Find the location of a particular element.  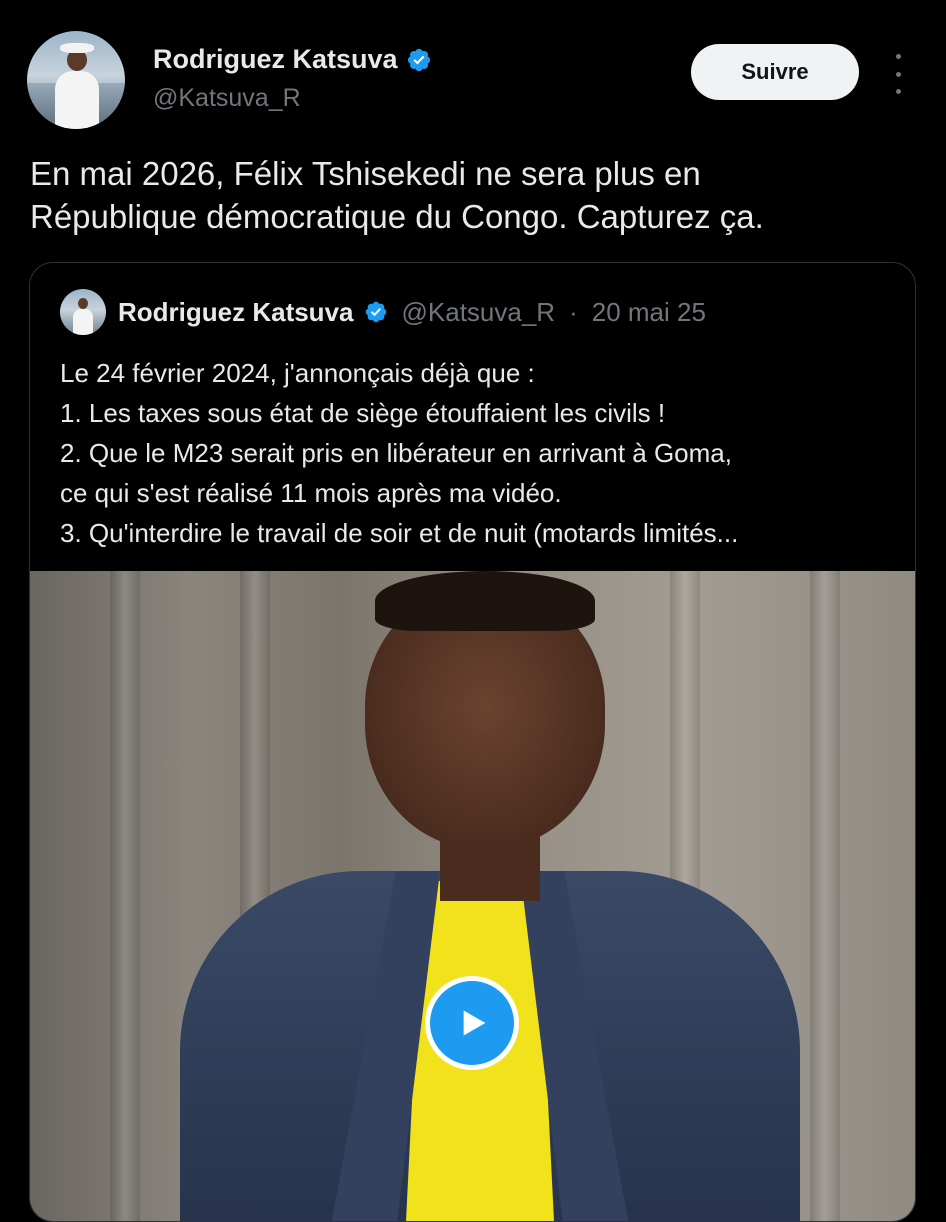

author-avatar is located at coordinates (76, 80).